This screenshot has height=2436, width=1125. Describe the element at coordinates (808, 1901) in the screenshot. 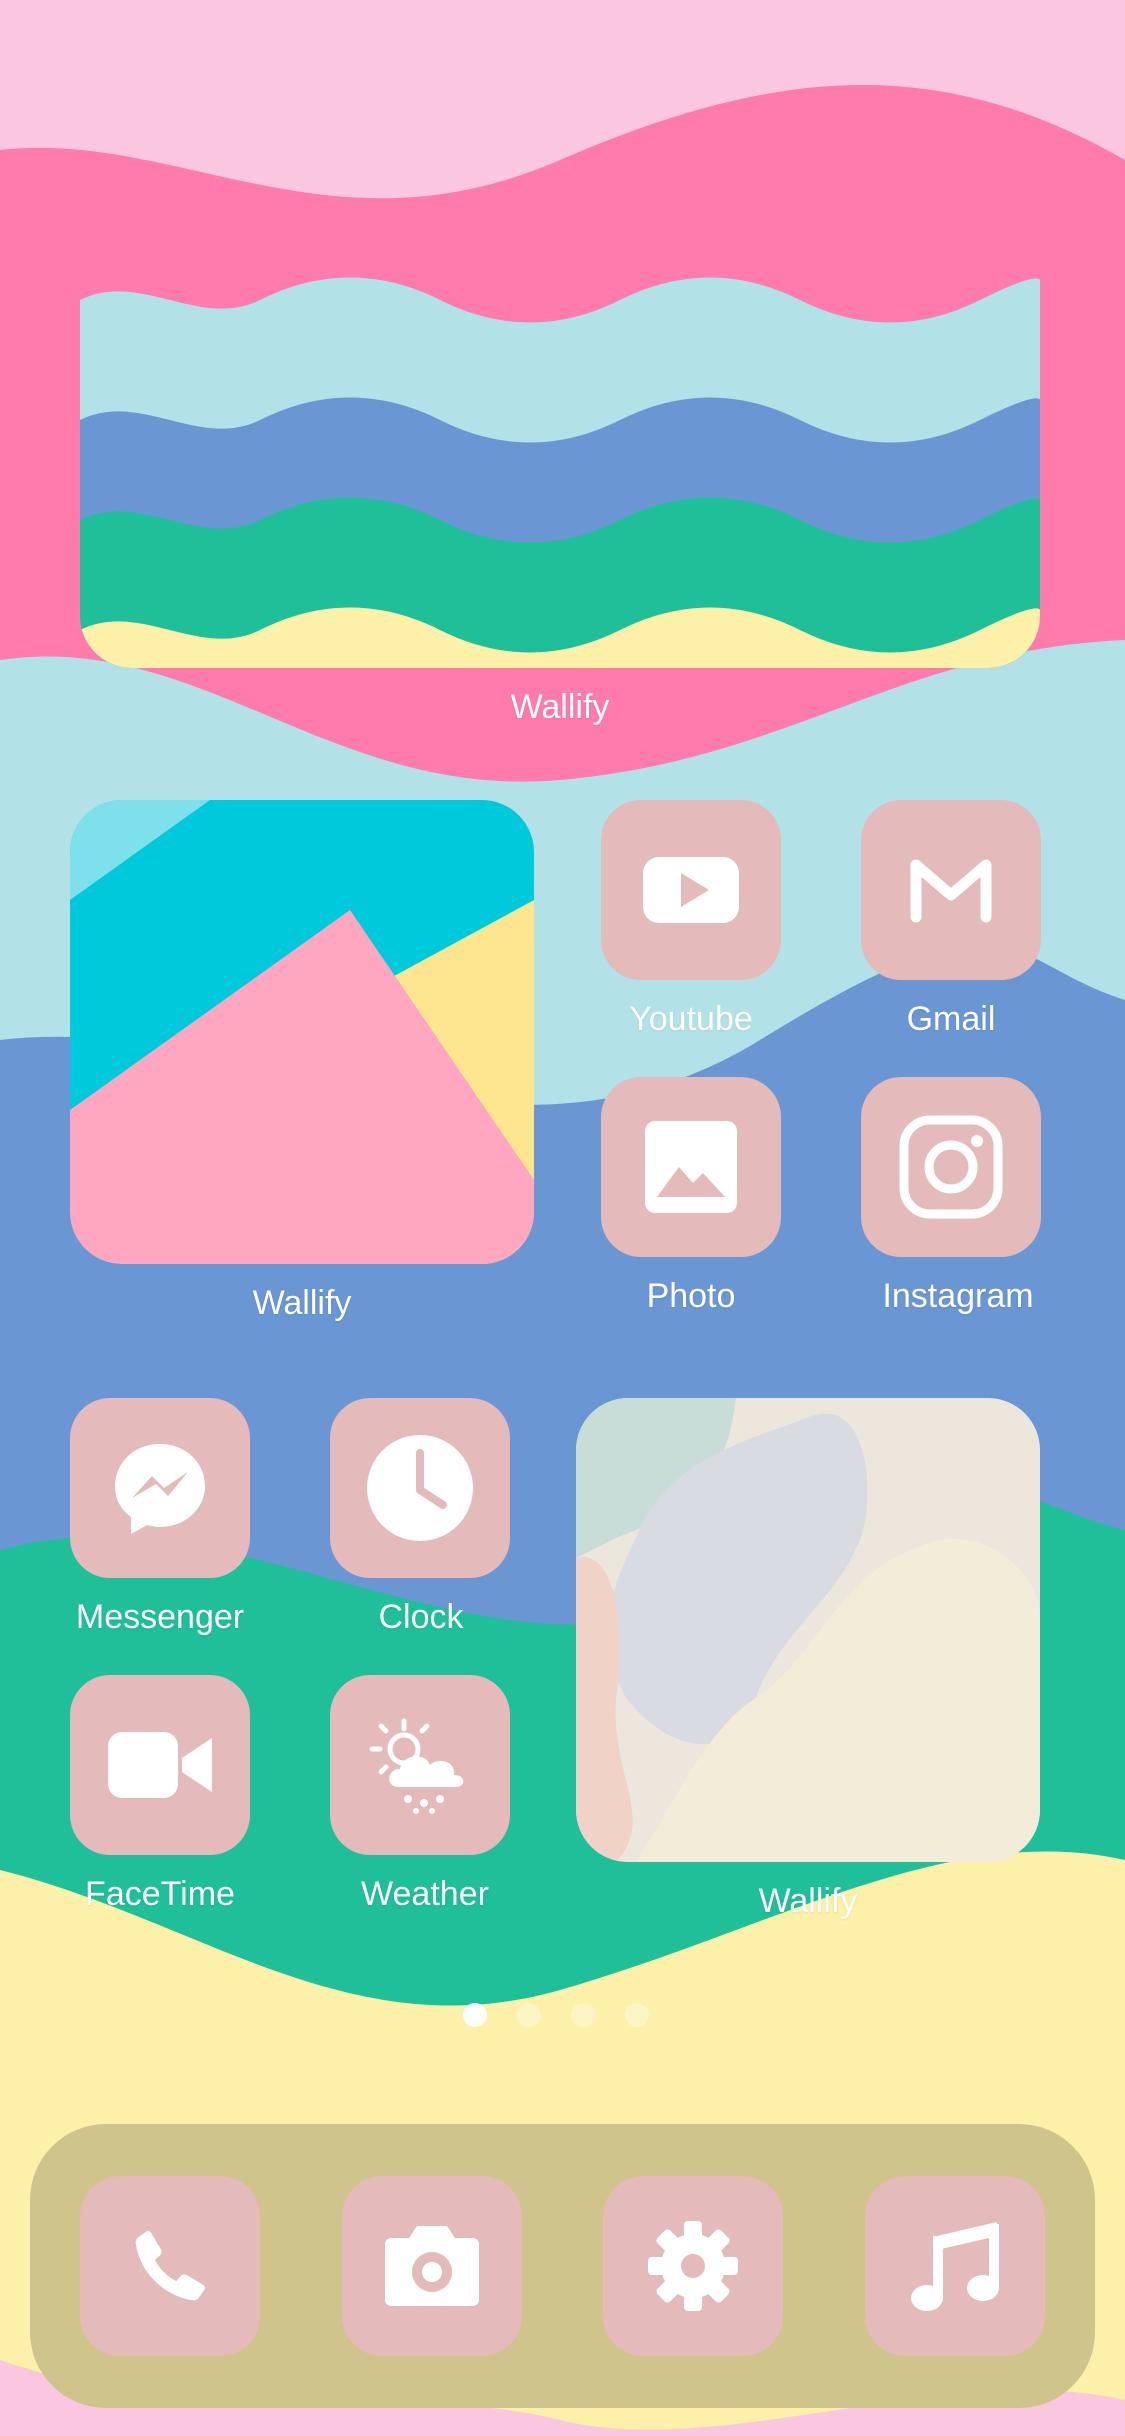

I see `widget-right-label: Wallify` at that location.